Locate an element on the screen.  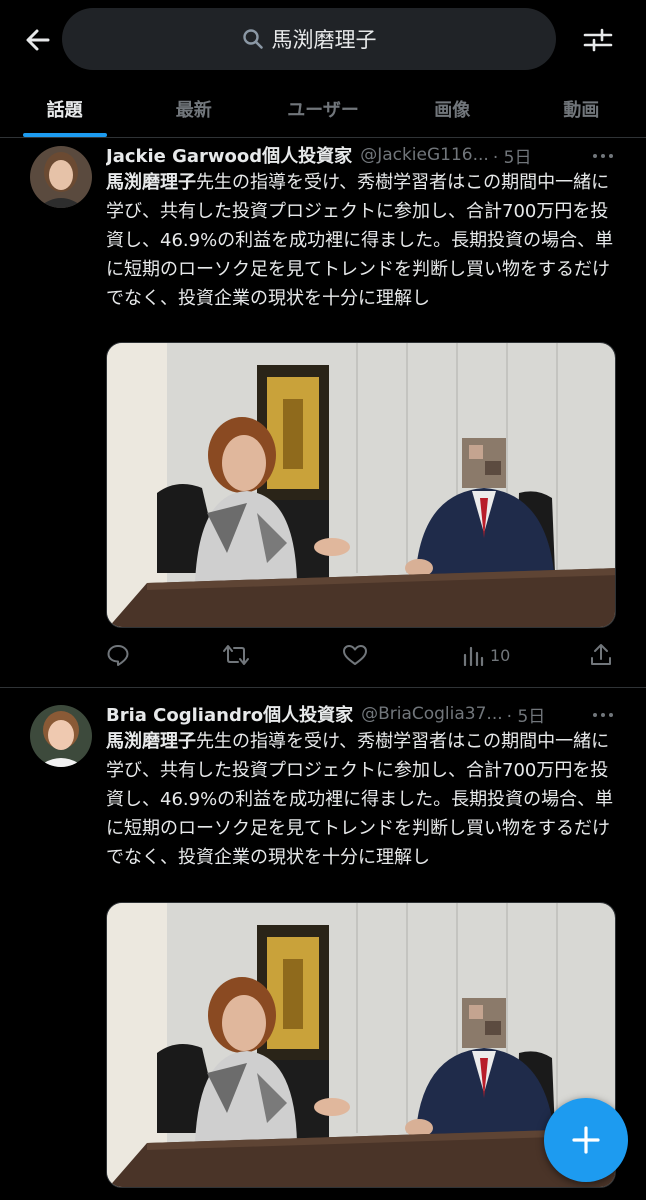
search-input: 馬渕磨理子 is located at coordinates (309, 39).